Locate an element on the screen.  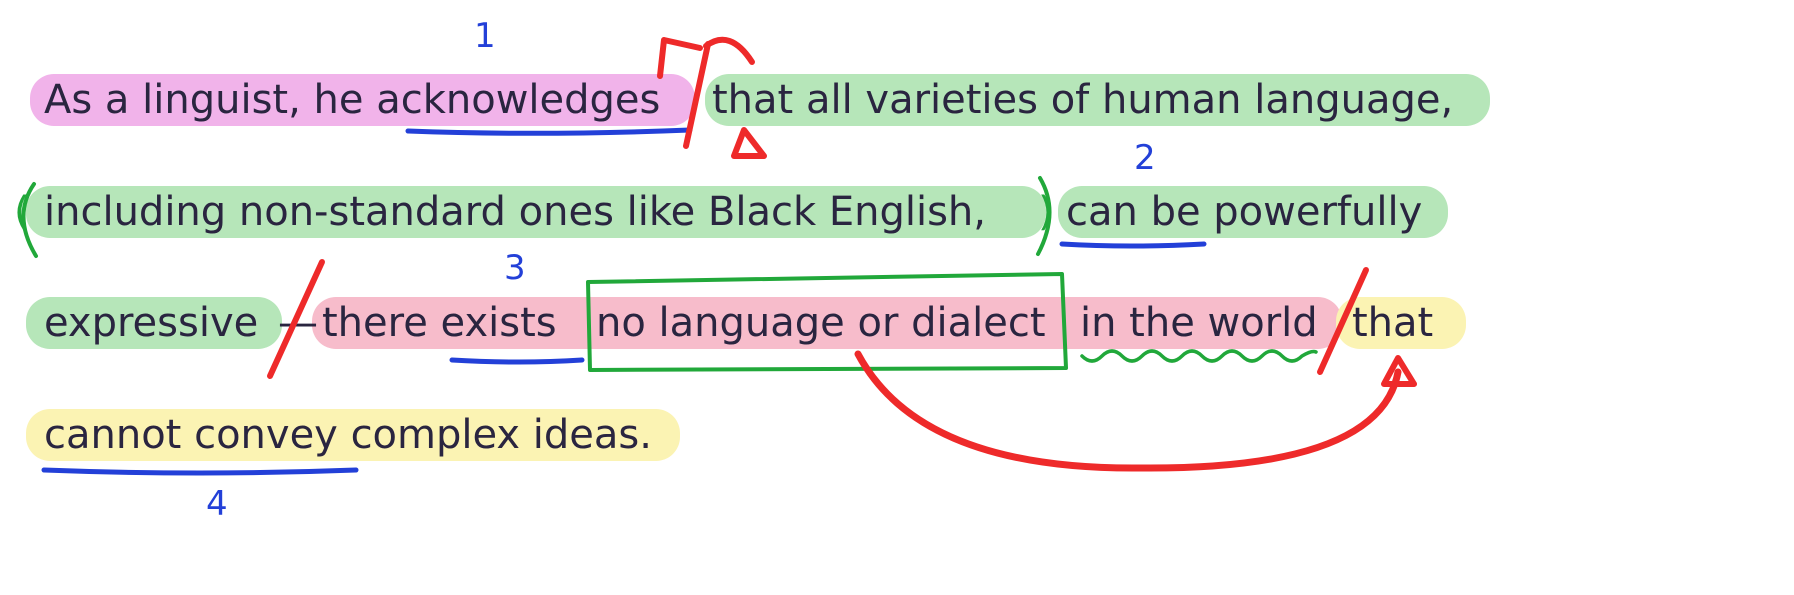
text-in-the-world: in the world is located at coordinates (1199, 323).